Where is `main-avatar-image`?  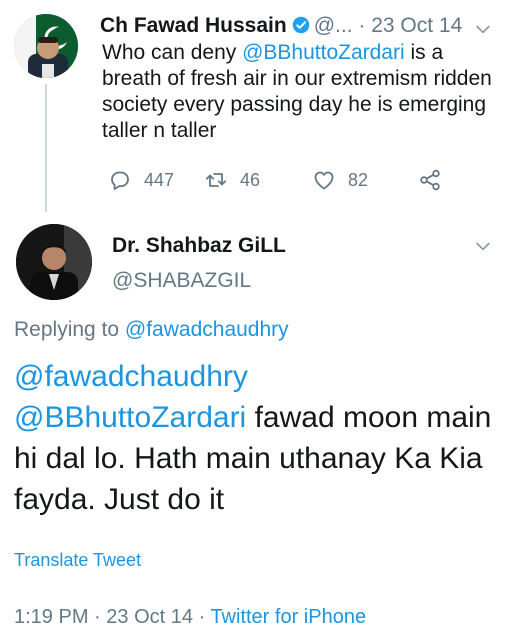
main-avatar-image is located at coordinates (54, 262).